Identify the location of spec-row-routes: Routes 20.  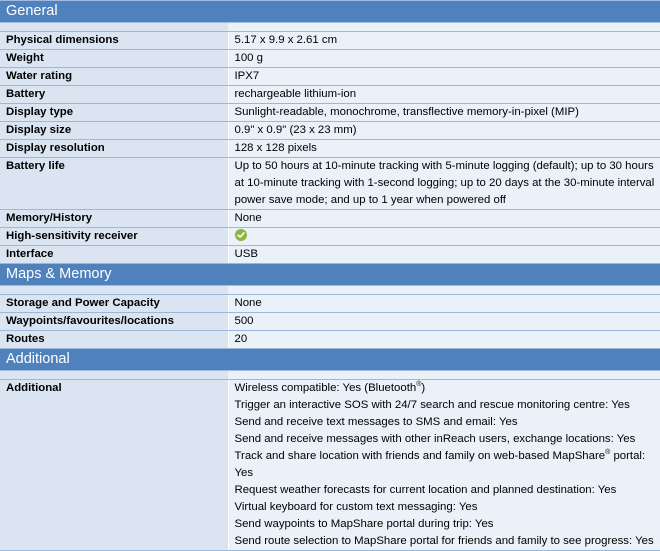
(330, 339).